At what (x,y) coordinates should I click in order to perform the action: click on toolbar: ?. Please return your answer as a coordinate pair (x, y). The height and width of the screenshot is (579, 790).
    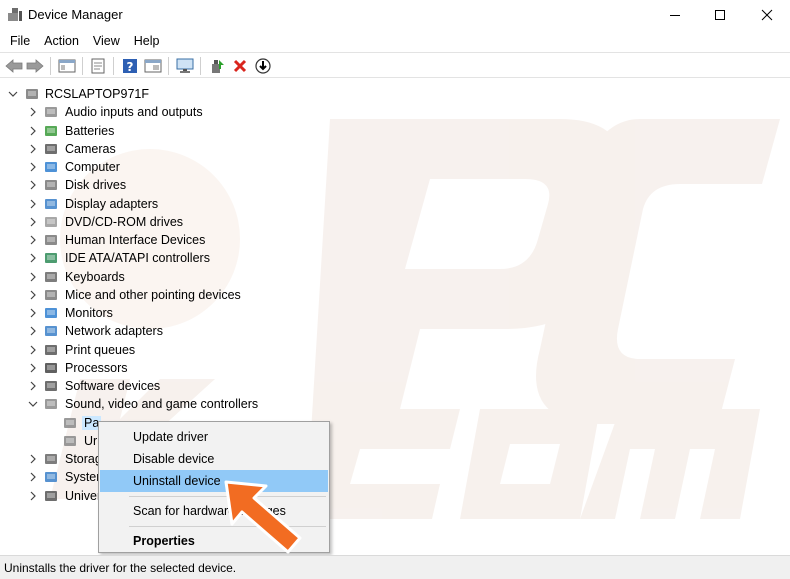
    Looking at the image, I should click on (395, 65).